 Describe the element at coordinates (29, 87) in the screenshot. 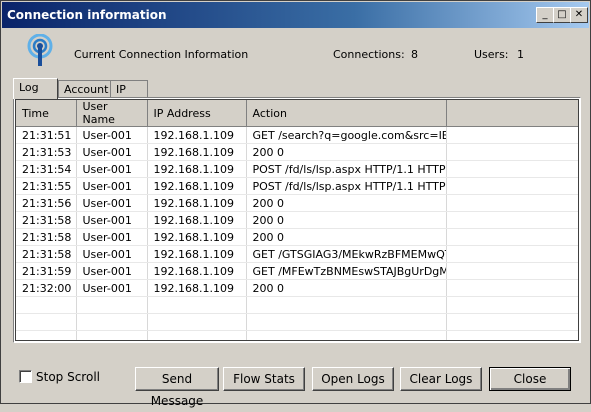

I see `tab-log-label: Log` at that location.